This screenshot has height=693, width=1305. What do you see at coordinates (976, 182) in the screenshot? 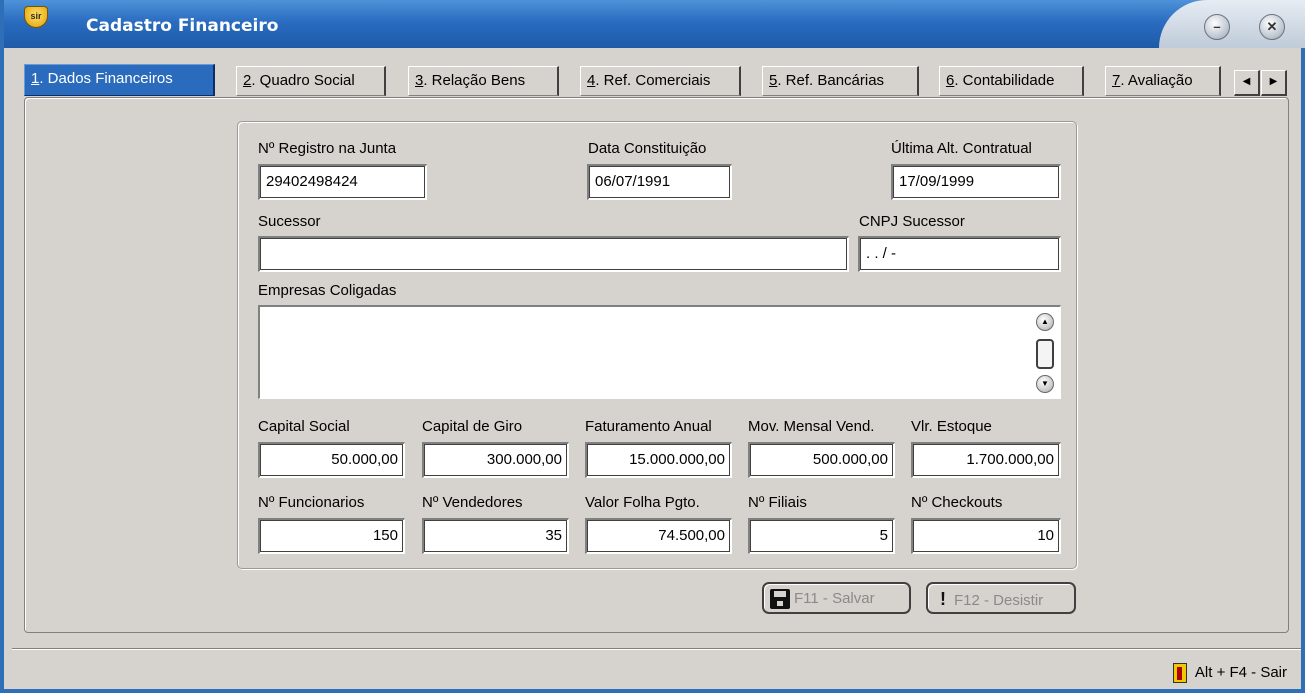
I see `ultima-alt-field: 17/09/1999` at bounding box center [976, 182].